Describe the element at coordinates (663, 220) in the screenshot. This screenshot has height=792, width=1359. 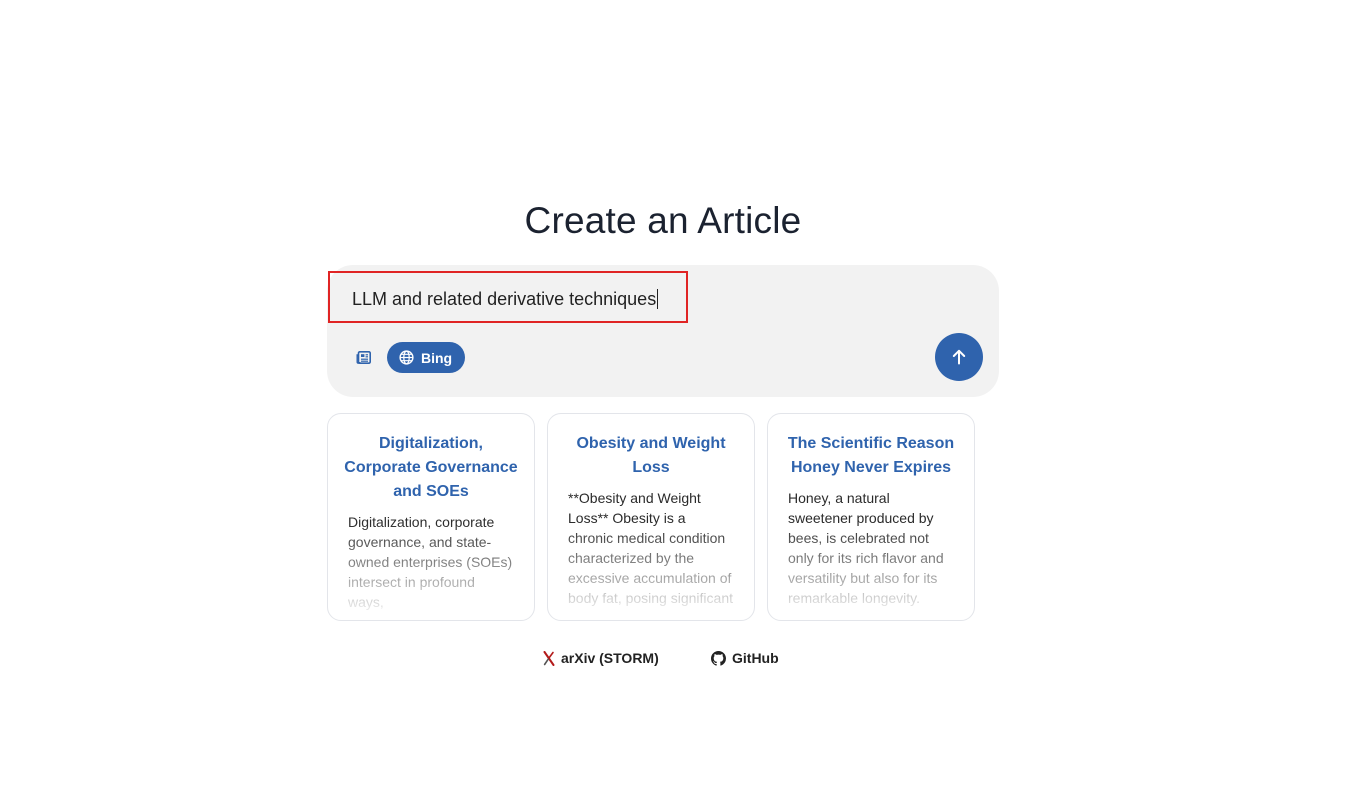
I see `page-title: Create an Article` at that location.